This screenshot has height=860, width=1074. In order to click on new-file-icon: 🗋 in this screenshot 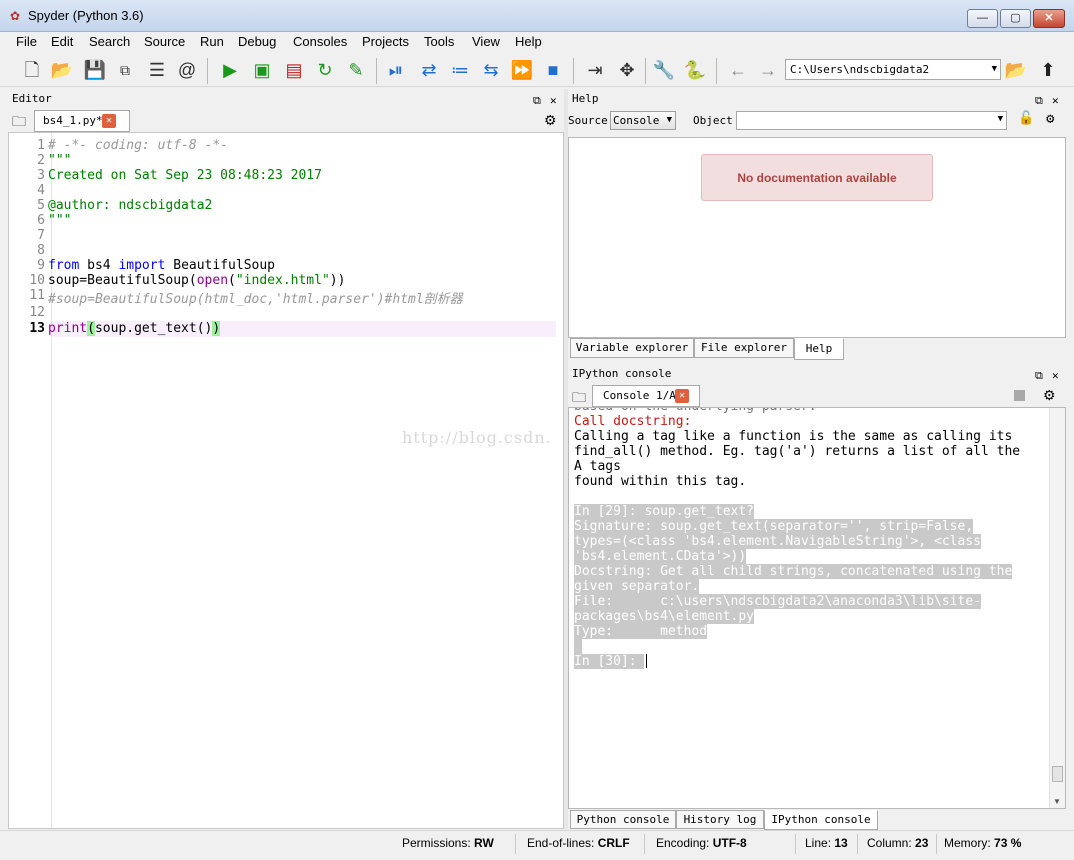, I will do `click(32, 70)`.